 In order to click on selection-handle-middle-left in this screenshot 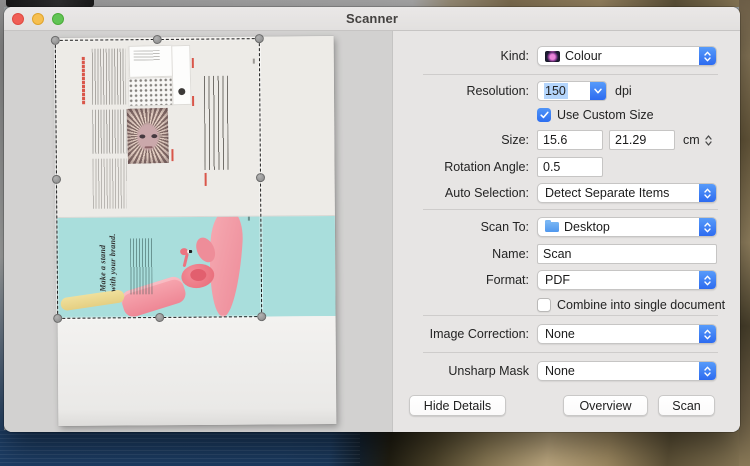, I will do `click(56, 179)`.